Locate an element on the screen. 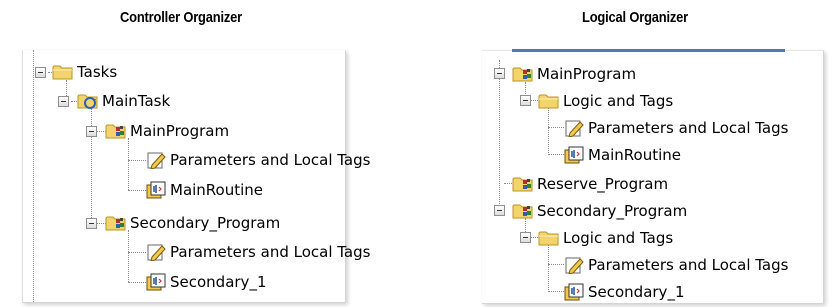 This screenshot has height=307, width=840. tree-item-reserve-program: Reserve_Program is located at coordinates (590, 183).